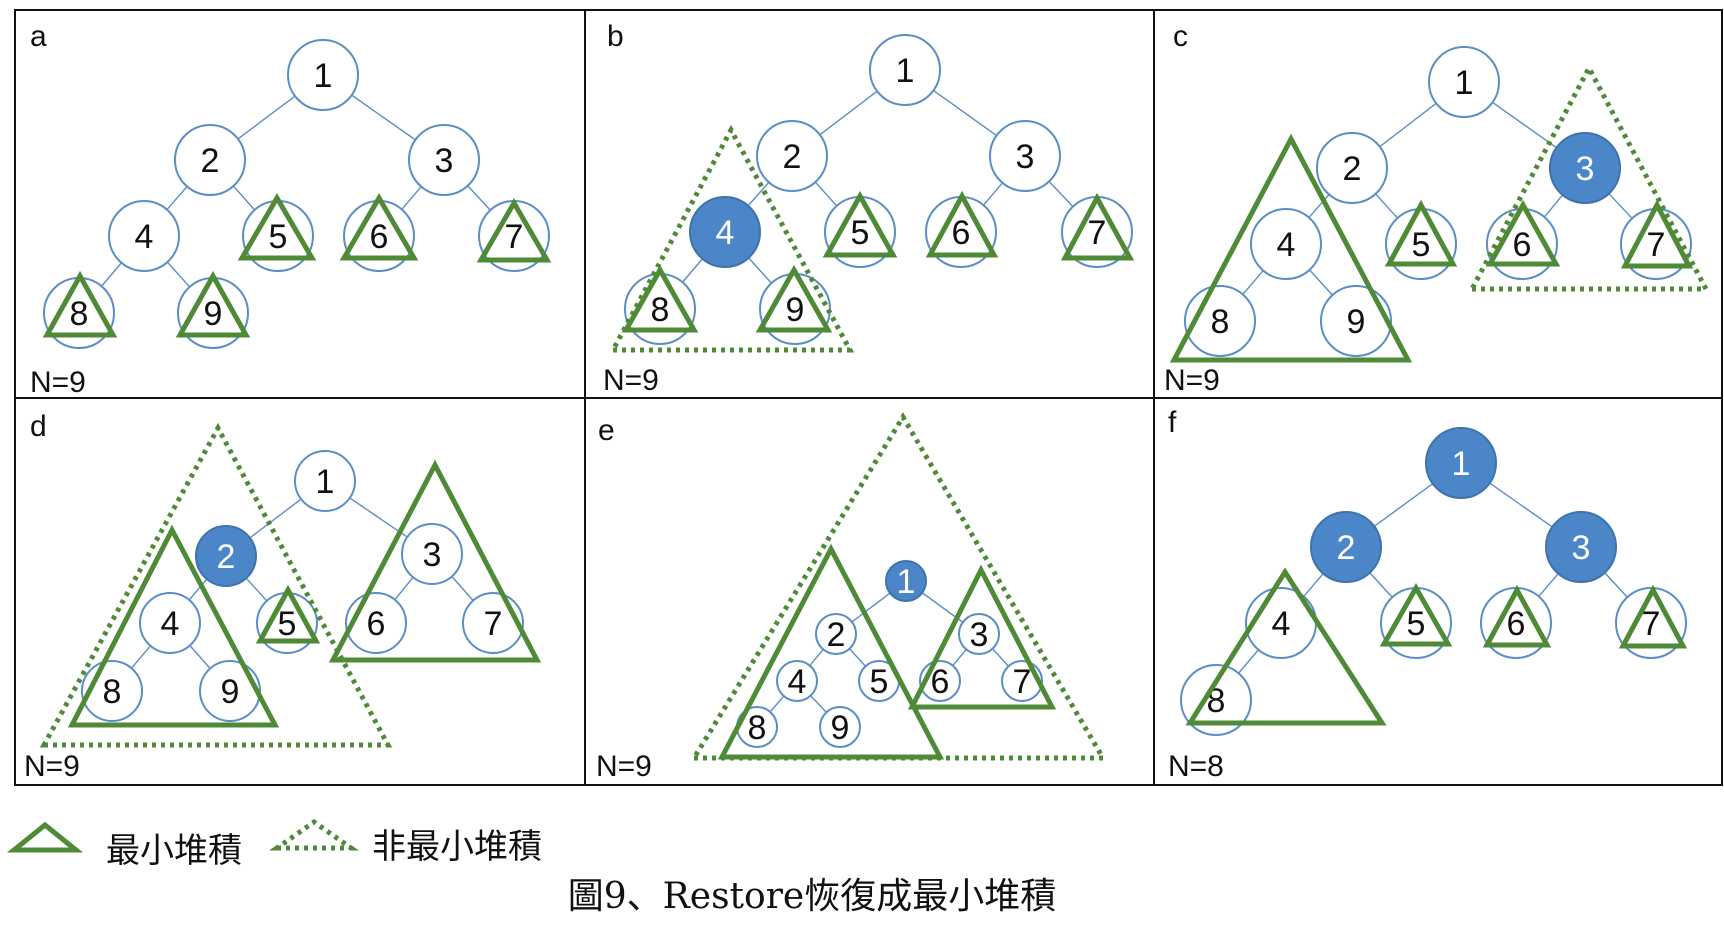 This screenshot has width=1724, height=941. Describe the element at coordinates (812, 896) in the screenshot. I see `figure-caption: 圖9、Restore恢復成最小堆積` at that location.